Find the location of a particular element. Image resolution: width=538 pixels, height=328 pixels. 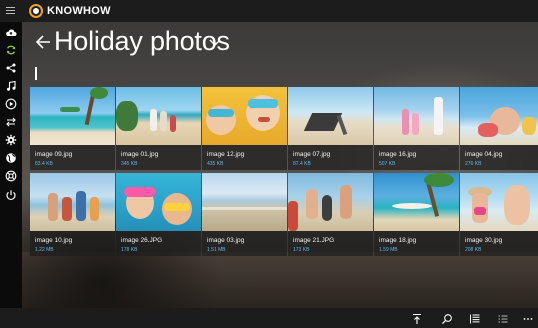

photo-name: image 12.jpg is located at coordinates (226, 154).